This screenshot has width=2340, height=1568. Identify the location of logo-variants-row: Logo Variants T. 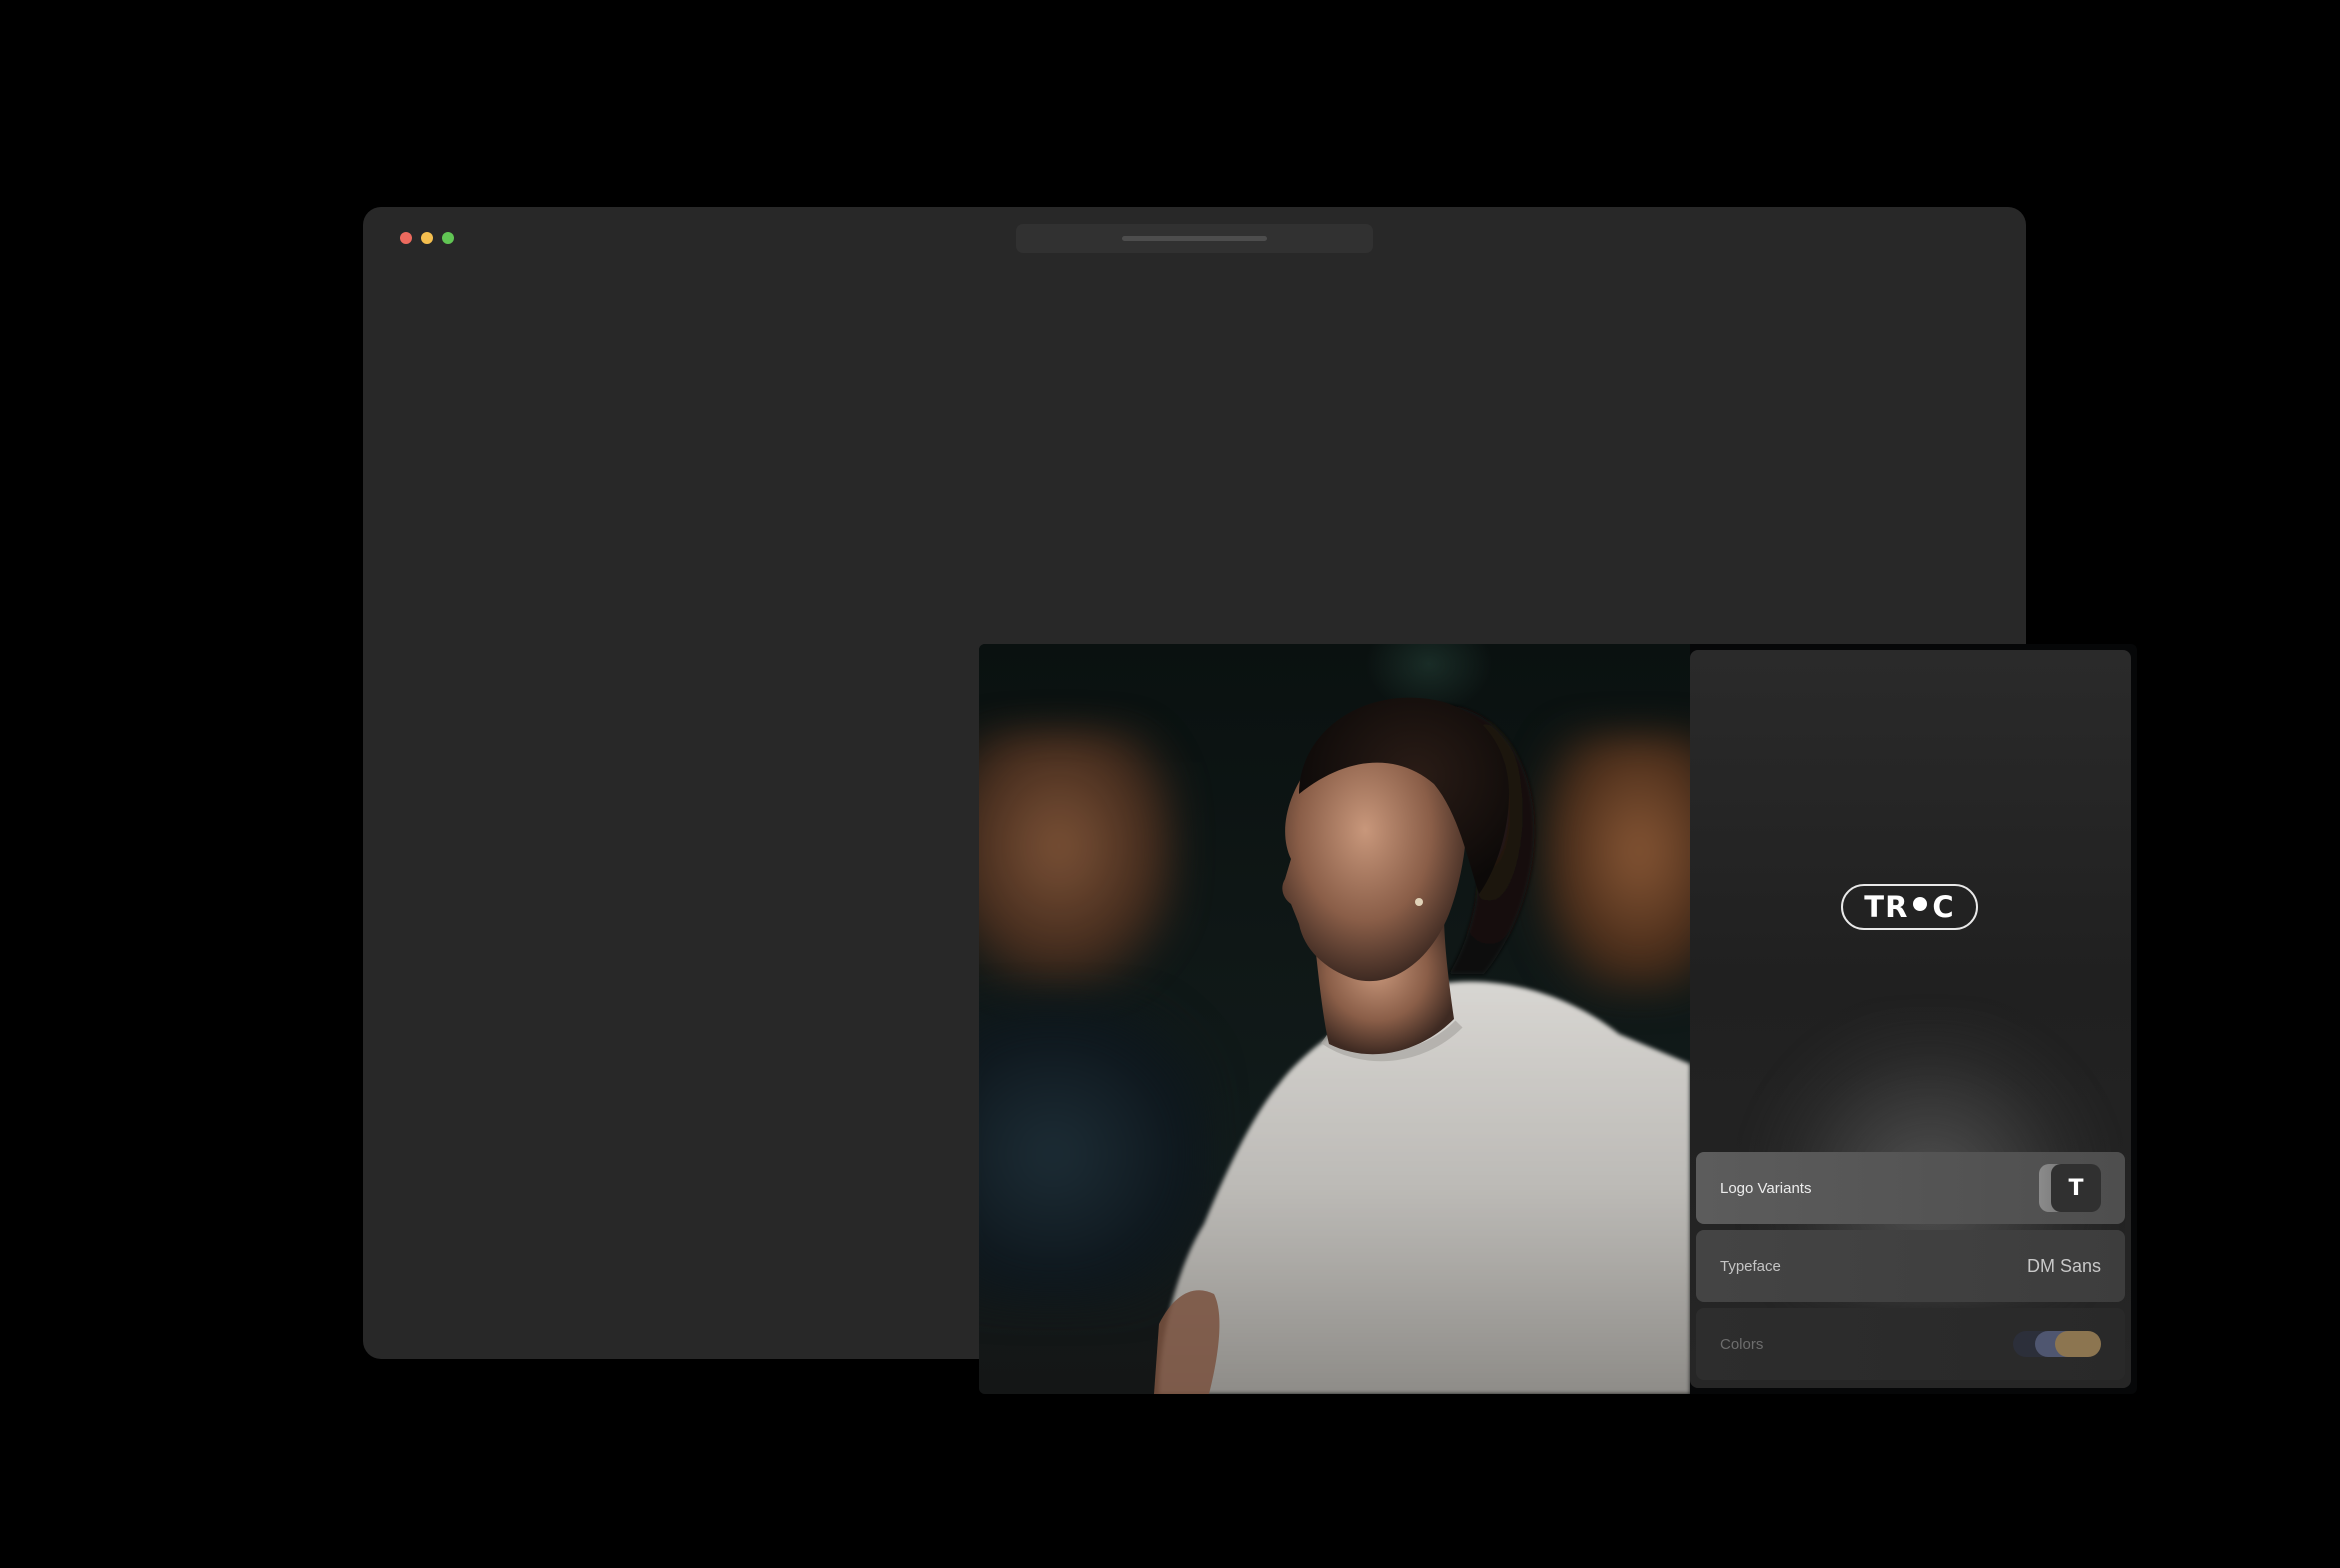
(1910, 1188).